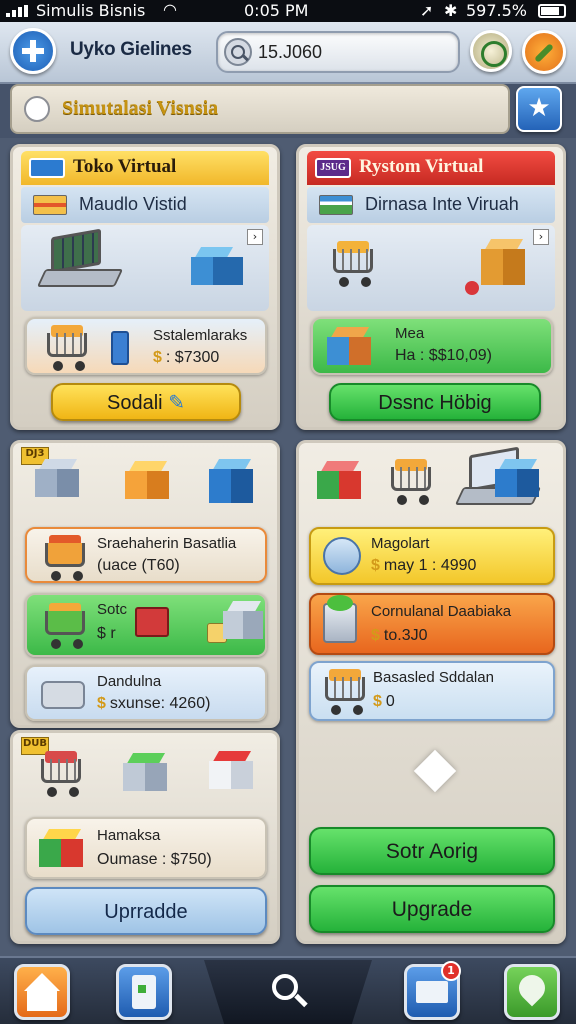 The height and width of the screenshot is (1024, 576). What do you see at coordinates (342, 556) in the screenshot?
I see `coin-icon` at bounding box center [342, 556].